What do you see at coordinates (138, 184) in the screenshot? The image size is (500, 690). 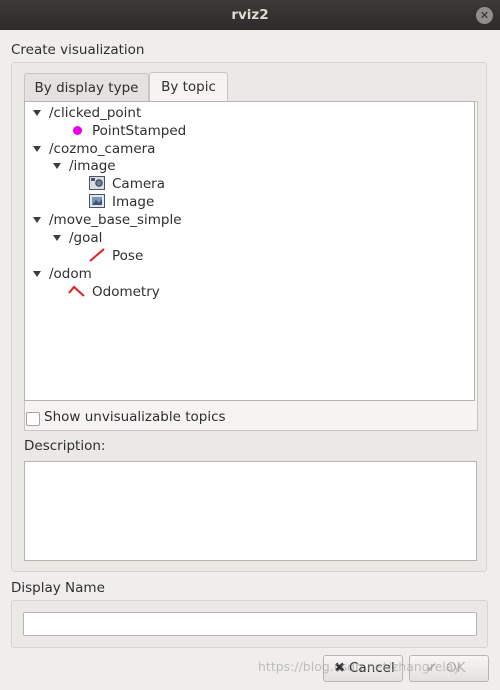 I see `tree-item-camera: Camera` at bounding box center [138, 184].